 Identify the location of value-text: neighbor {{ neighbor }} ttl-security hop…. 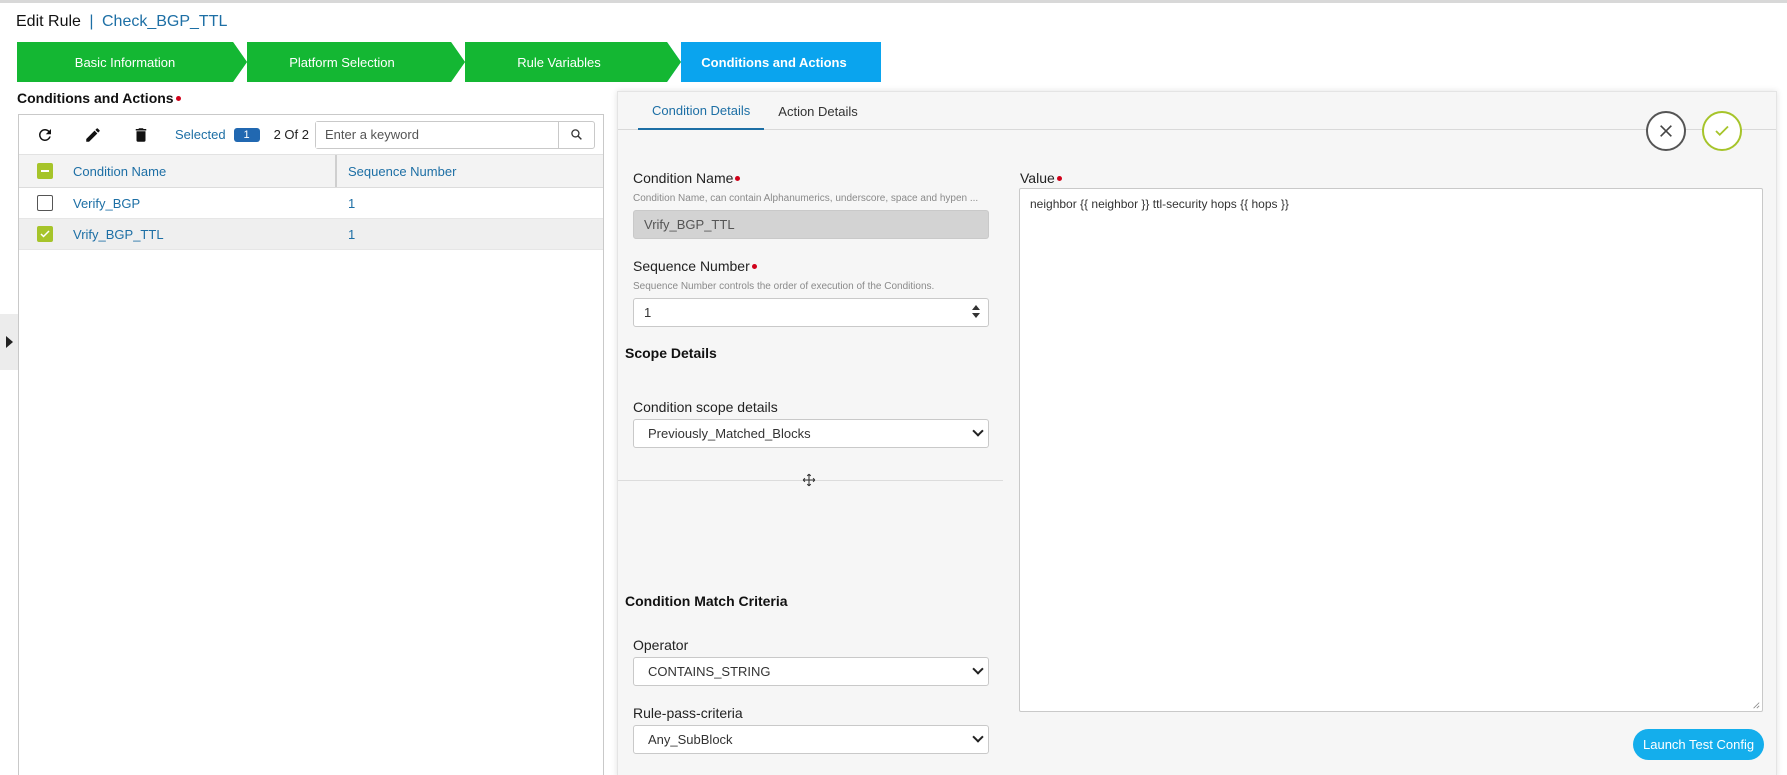
(1159, 204).